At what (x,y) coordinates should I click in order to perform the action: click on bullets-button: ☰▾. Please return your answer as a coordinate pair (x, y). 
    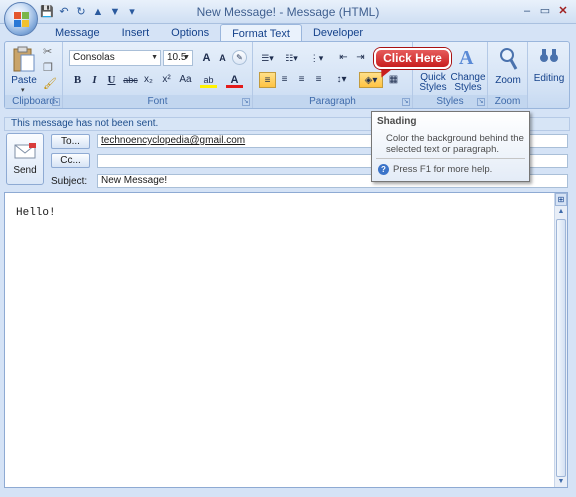
    Looking at the image, I should click on (267, 58).